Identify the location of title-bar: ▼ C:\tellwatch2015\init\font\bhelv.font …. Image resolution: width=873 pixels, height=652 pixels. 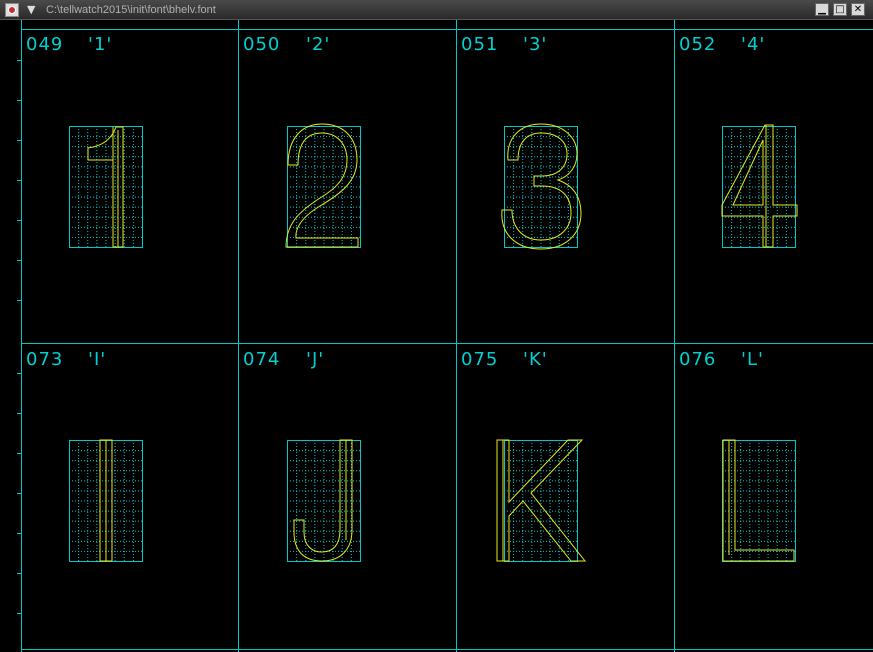
(436, 10).